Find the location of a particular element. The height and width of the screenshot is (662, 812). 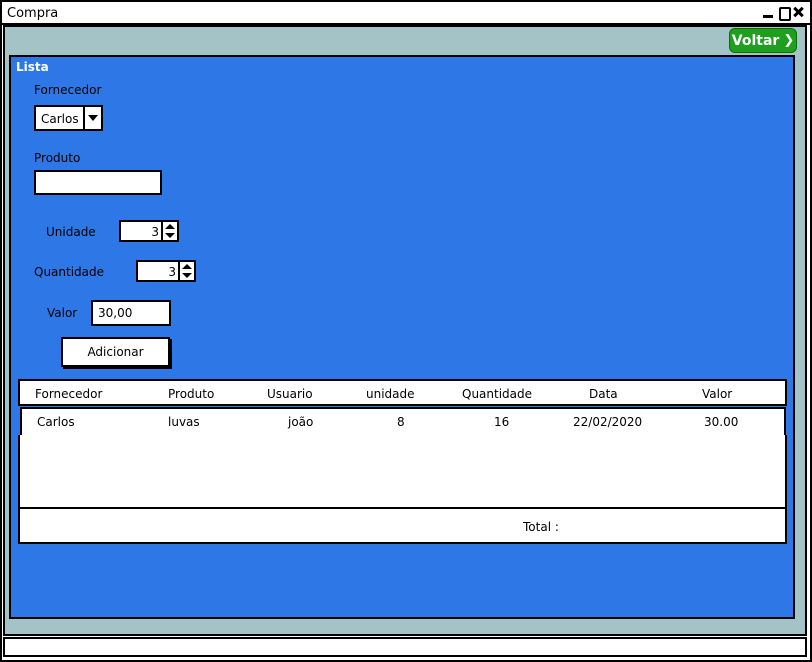

add-button: Adicionar is located at coordinates (115, 352).